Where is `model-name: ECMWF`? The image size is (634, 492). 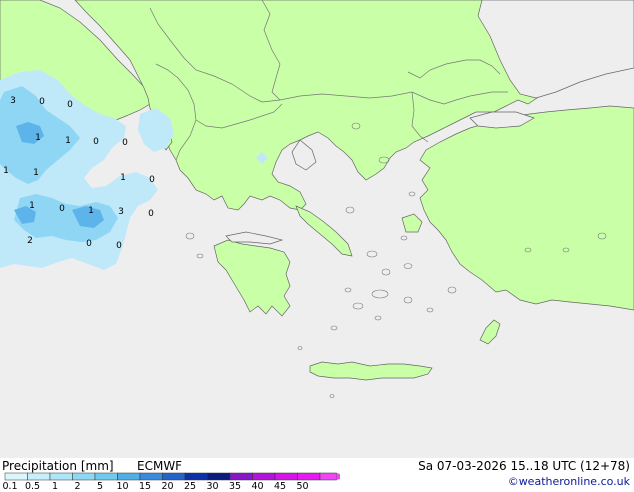
model-name: ECMWF is located at coordinates (160, 466).